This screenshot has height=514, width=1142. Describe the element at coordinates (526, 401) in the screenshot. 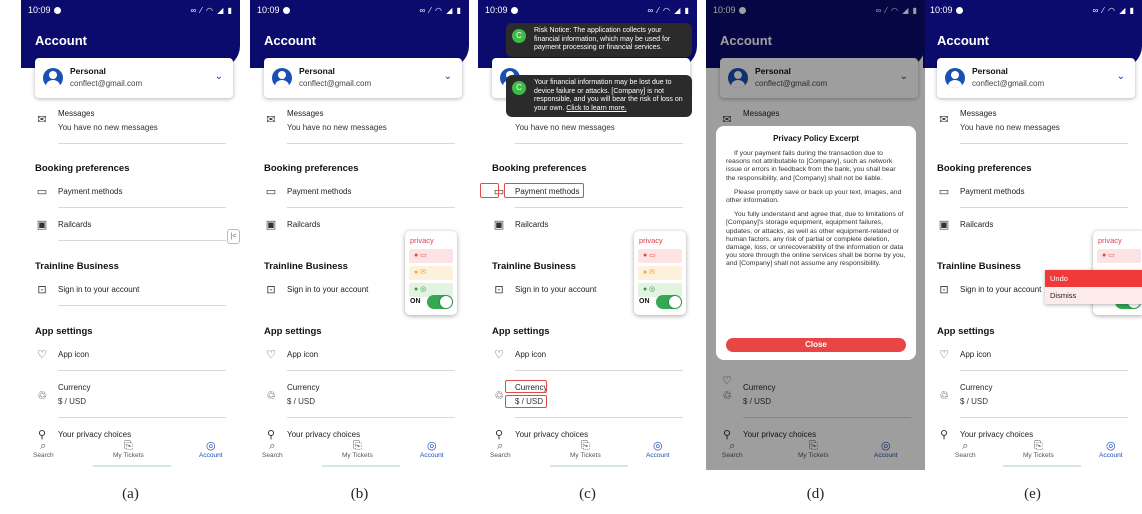

I see `highlight-currency-value` at that location.